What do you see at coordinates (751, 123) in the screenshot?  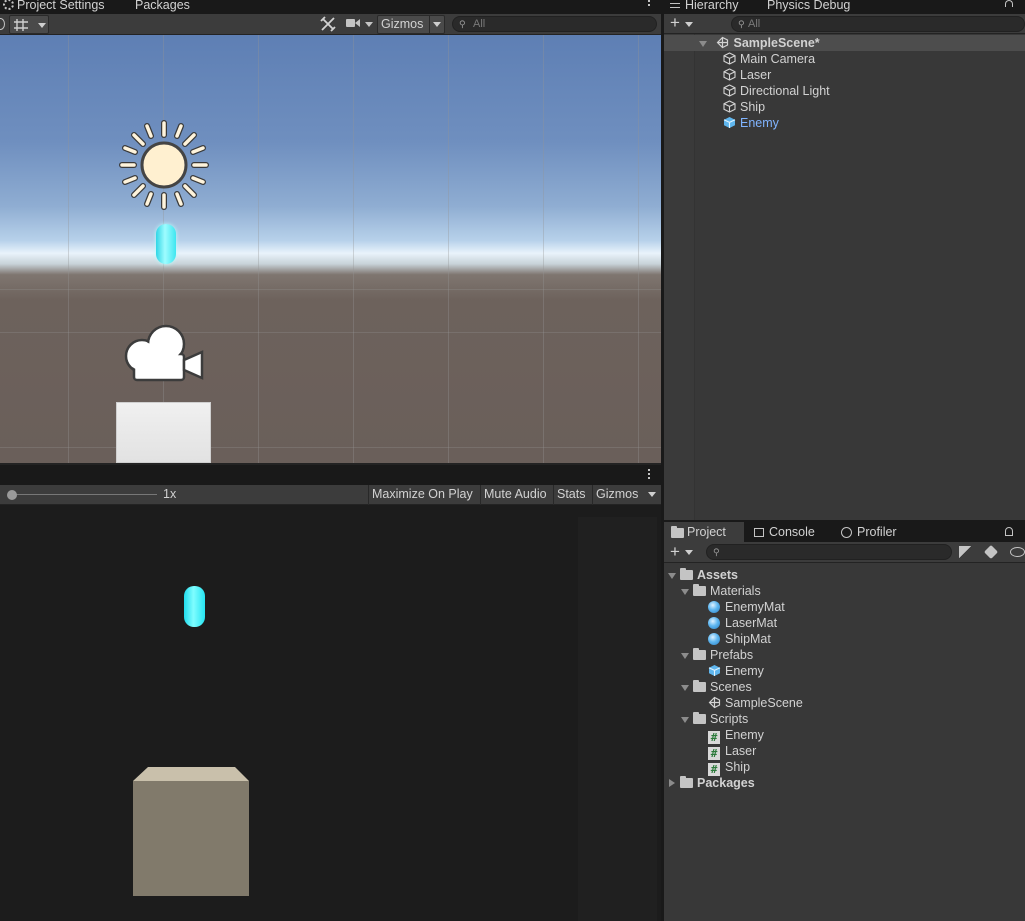 I see `hierarchy-item-enemy: Enemy` at bounding box center [751, 123].